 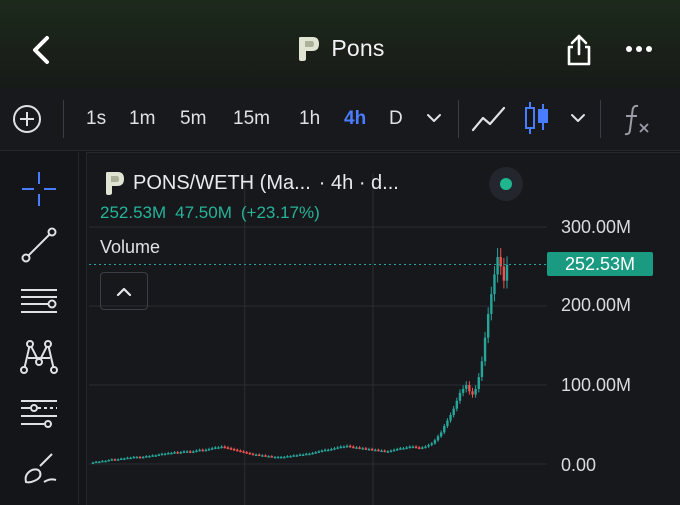 I want to click on candlestick-icon, so click(x=537, y=118).